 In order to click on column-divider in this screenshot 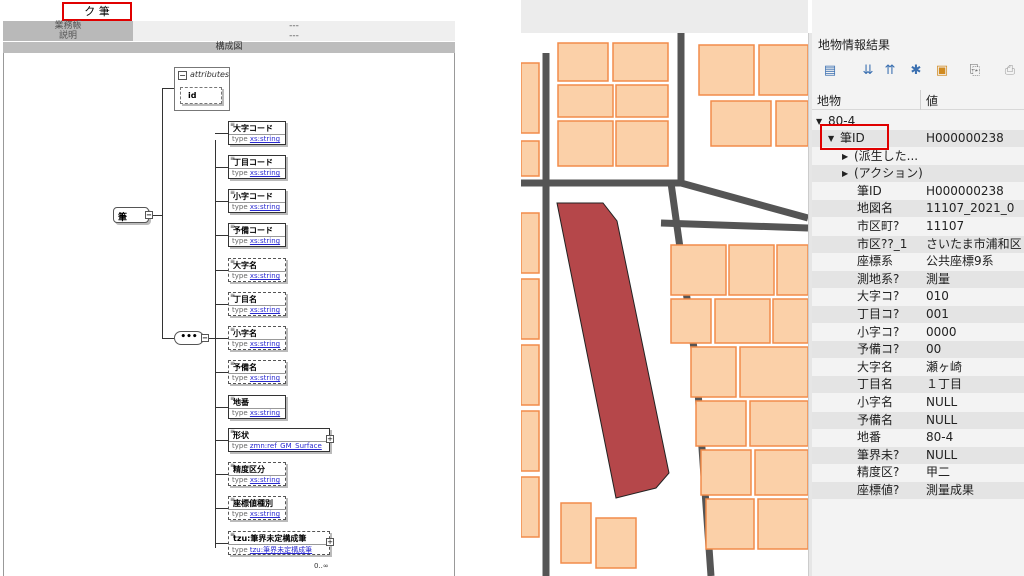, I will do `click(920, 100)`.